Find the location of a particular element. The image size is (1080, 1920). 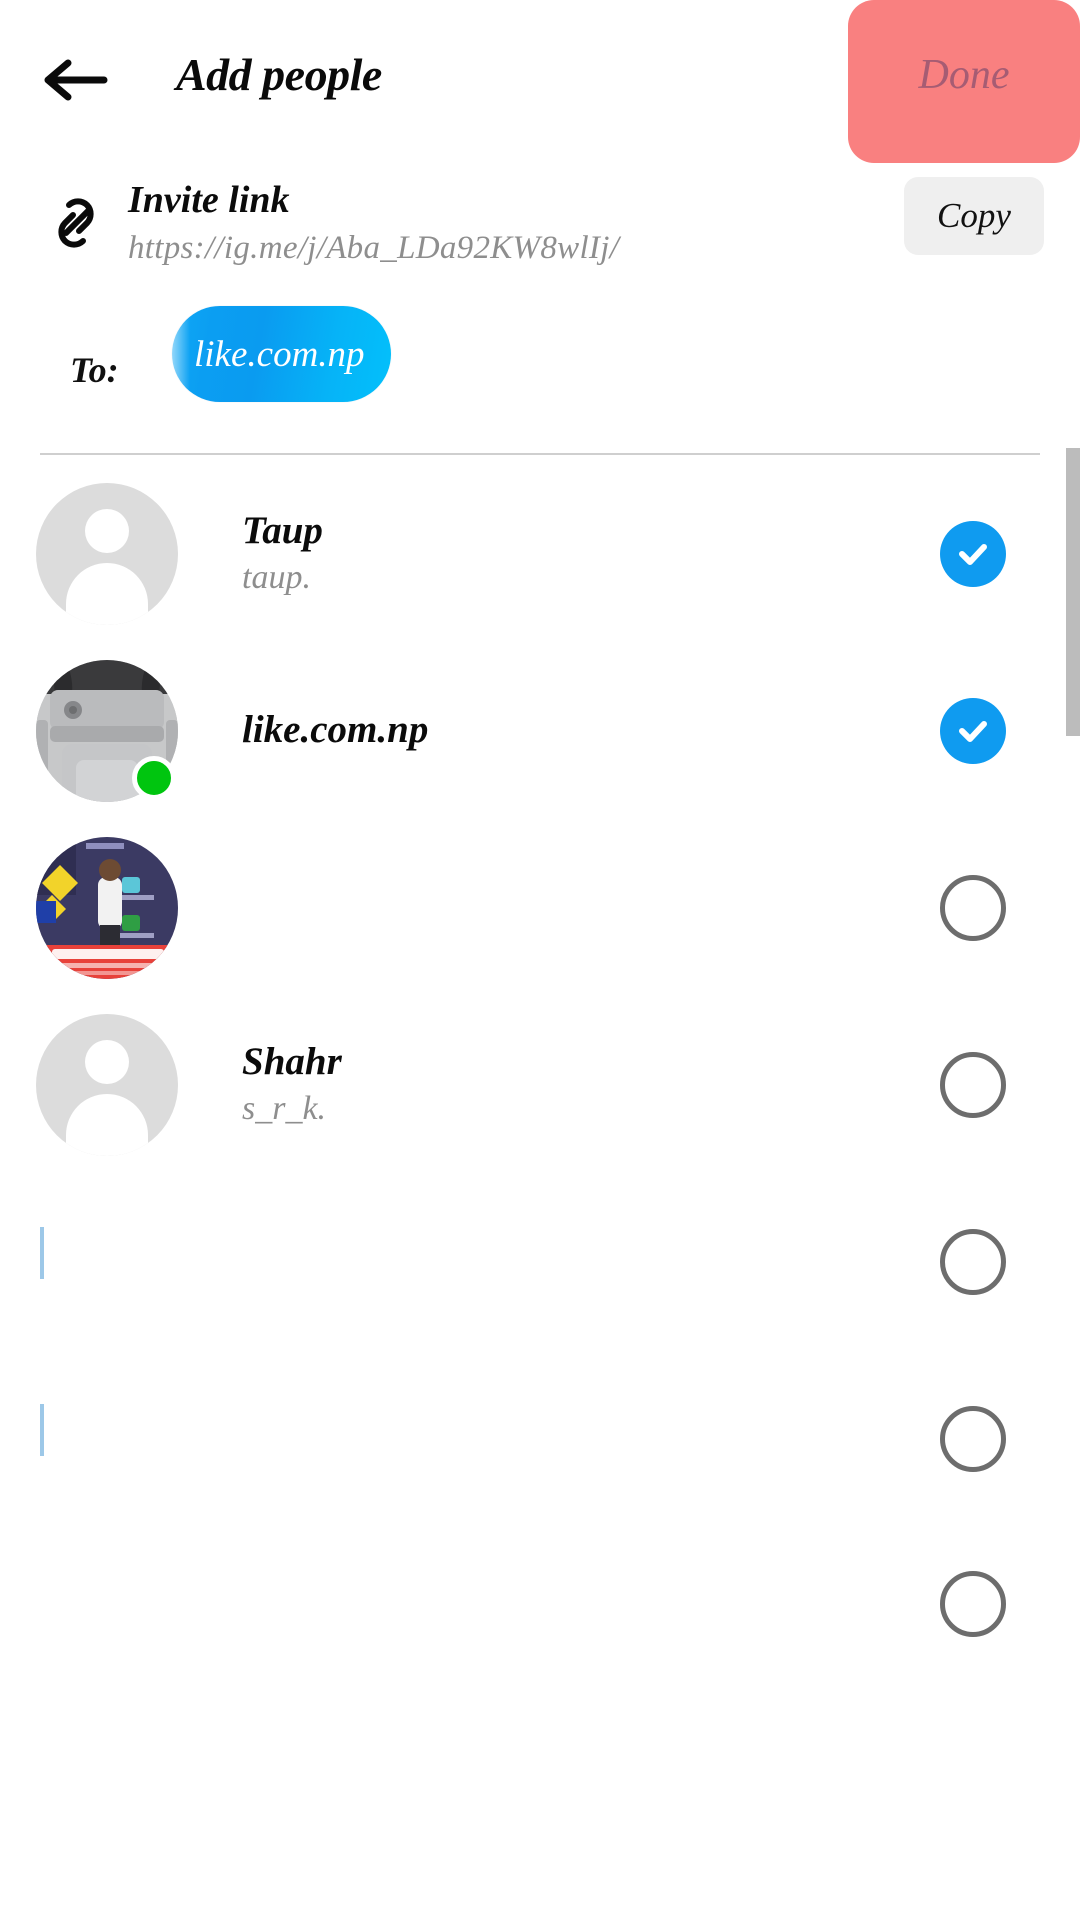

vertical-scrollbar is located at coordinates (1073, 592).